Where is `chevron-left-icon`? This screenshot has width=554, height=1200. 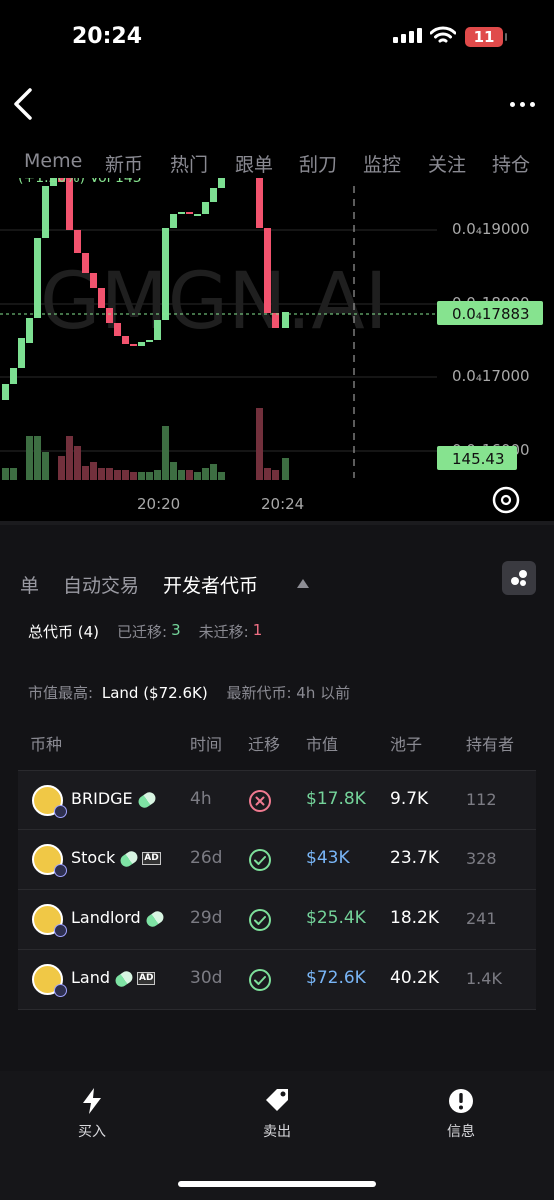 chevron-left-icon is located at coordinates (23, 104).